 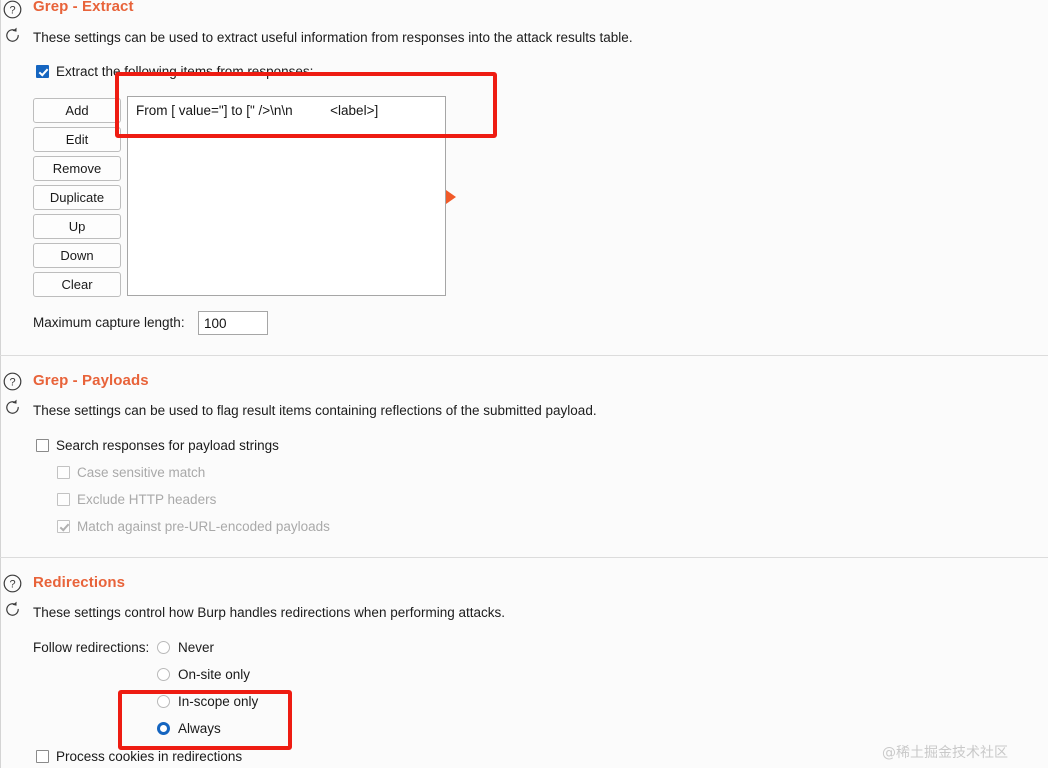 What do you see at coordinates (91, 380) in the screenshot?
I see `section-title-grep-payloads: Grep - Payloads` at bounding box center [91, 380].